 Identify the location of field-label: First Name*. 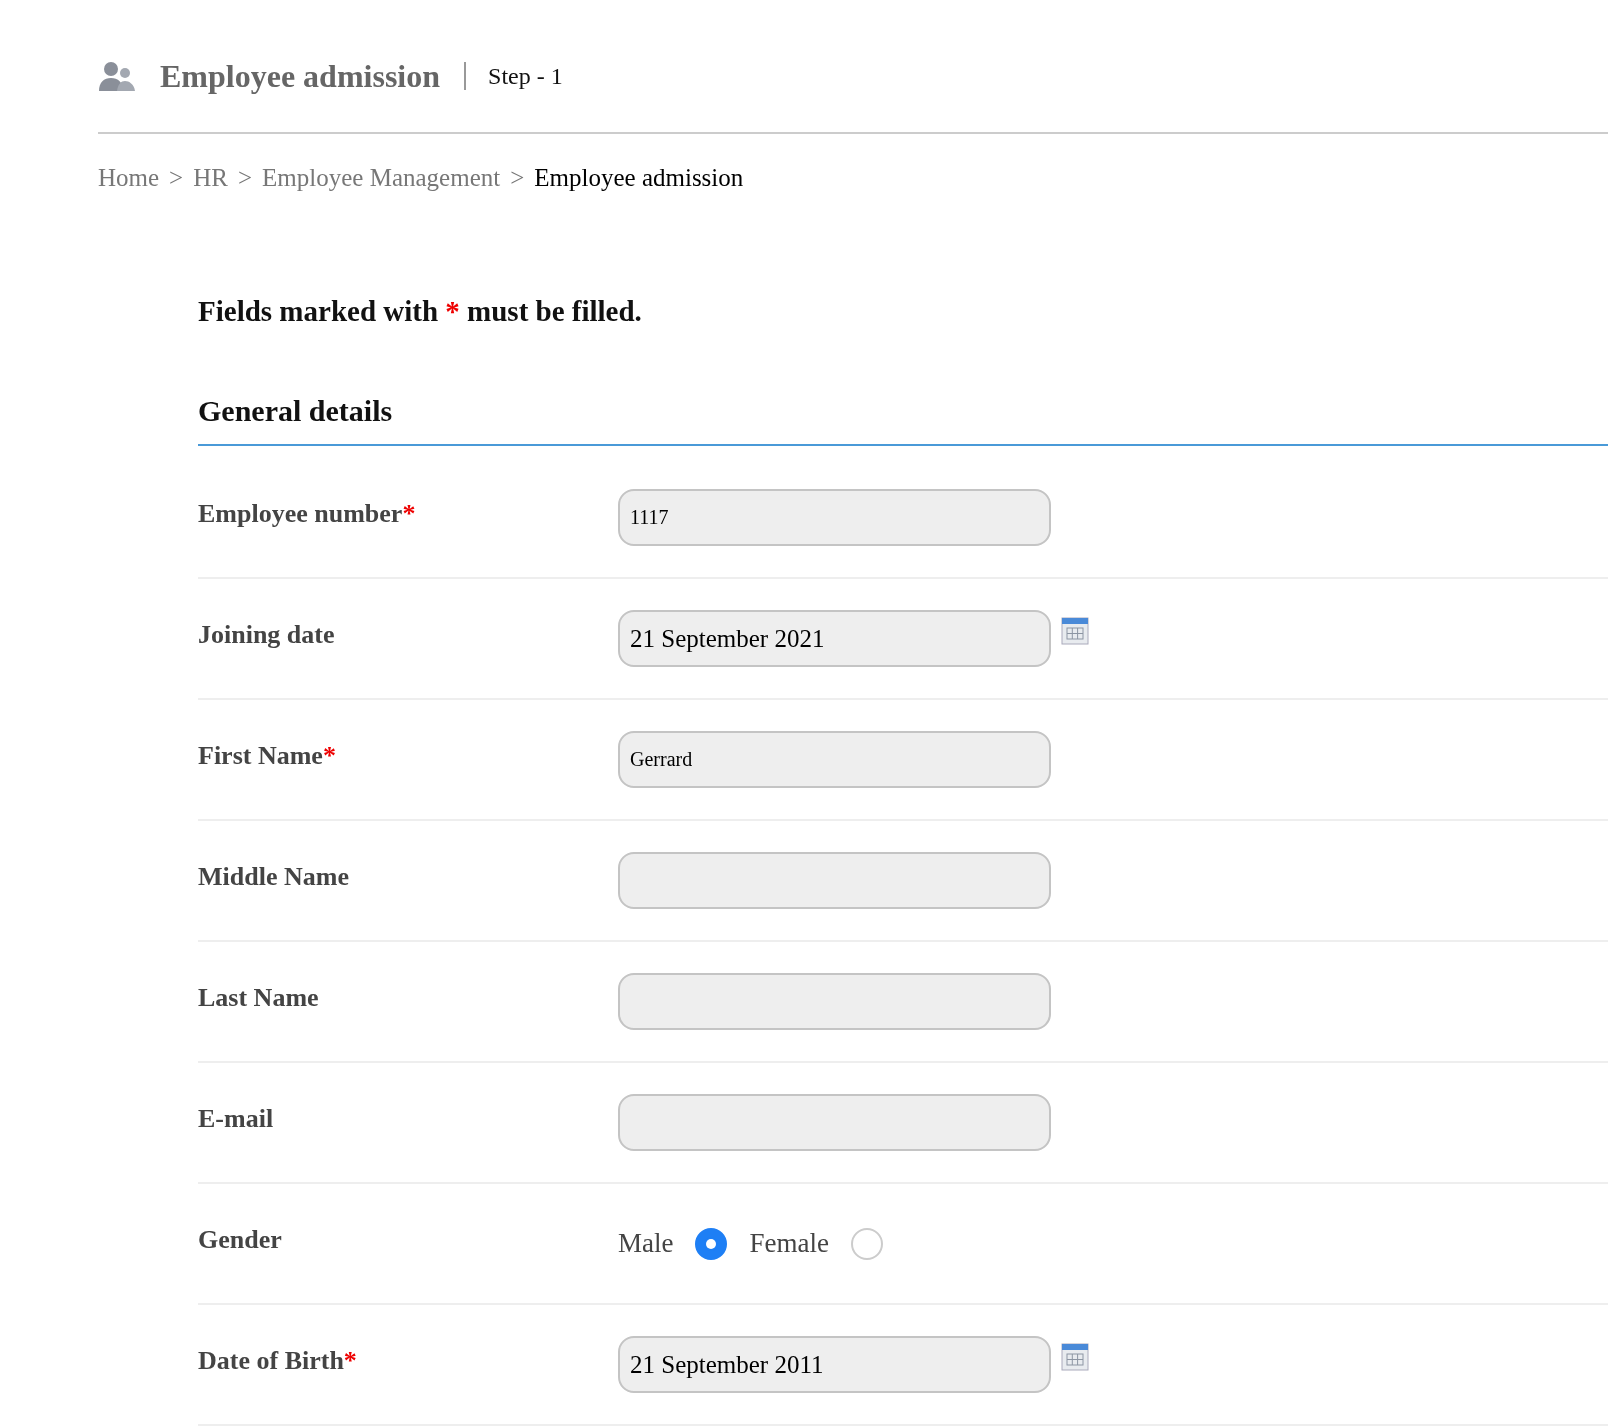
(267, 755).